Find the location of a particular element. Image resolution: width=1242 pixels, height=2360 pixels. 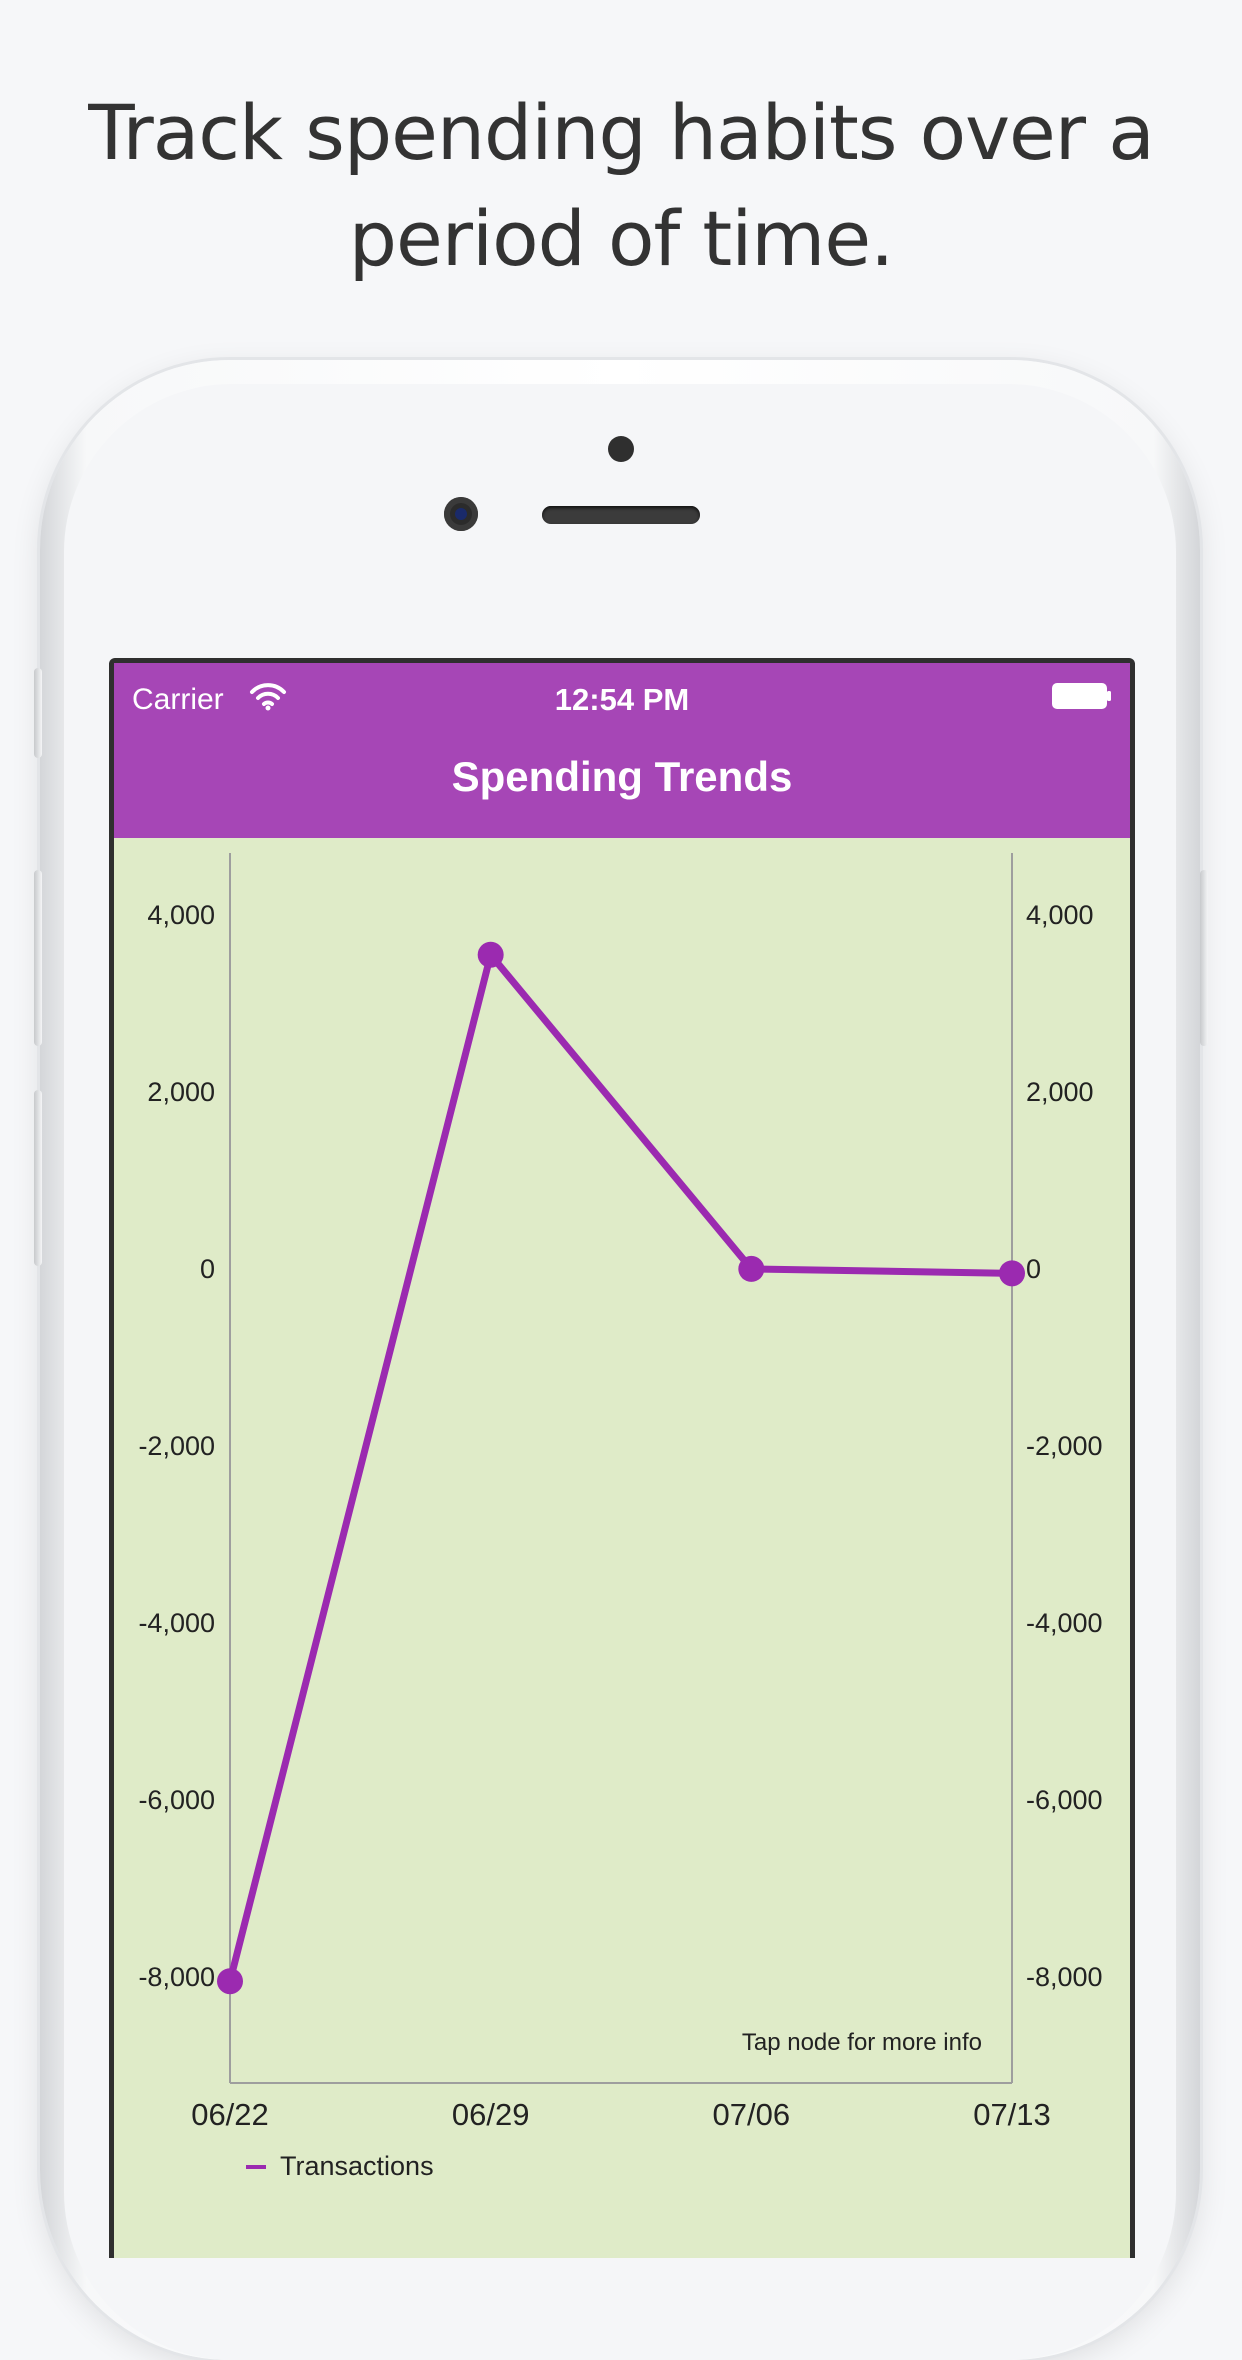

y-tick-label-left: 0 is located at coordinates (207, 1269).